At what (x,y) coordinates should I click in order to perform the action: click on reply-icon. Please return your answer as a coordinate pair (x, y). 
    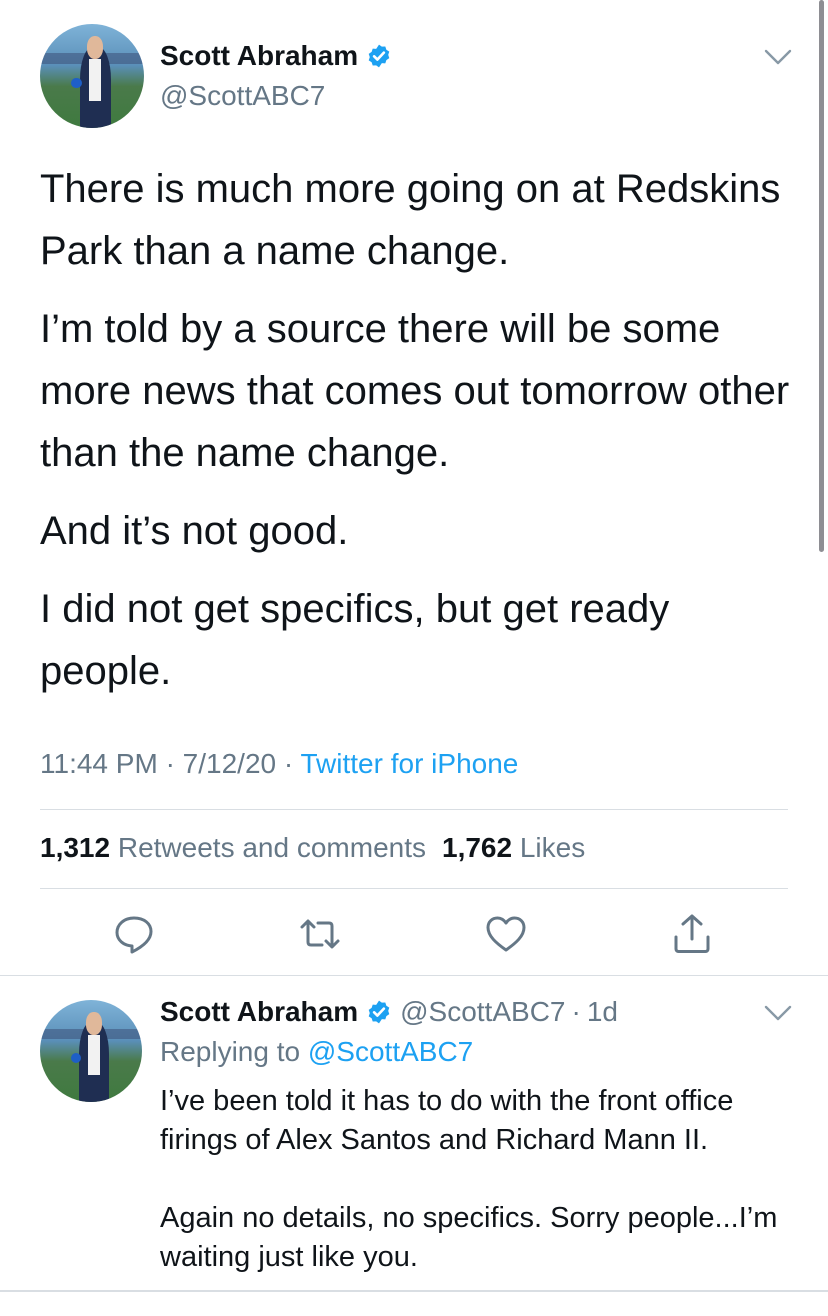
    Looking at the image, I should click on (134, 934).